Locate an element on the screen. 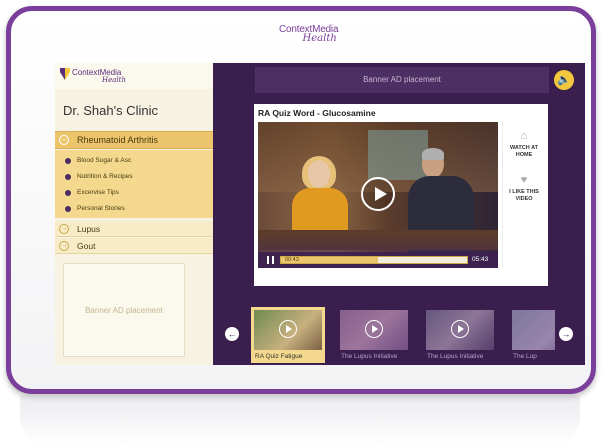 The image size is (603, 448). sound-button: 🔈 is located at coordinates (564, 80).